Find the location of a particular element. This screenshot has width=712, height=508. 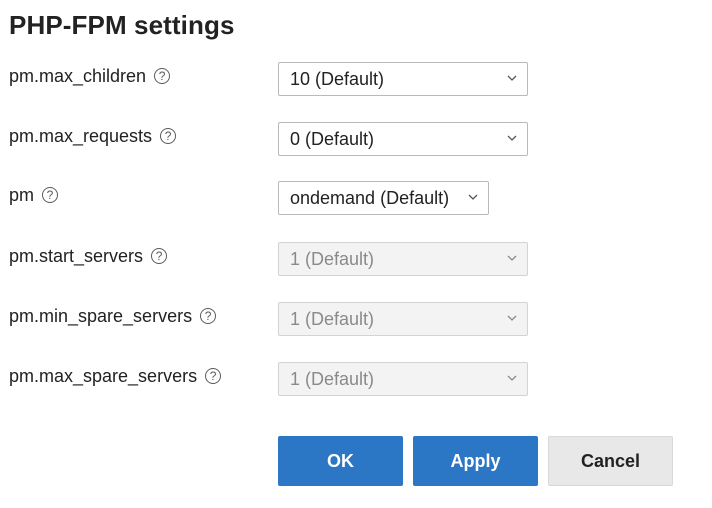

setting-row-pm-max-requests: pm.max_requests ? 0 (Default) is located at coordinates (356, 140).